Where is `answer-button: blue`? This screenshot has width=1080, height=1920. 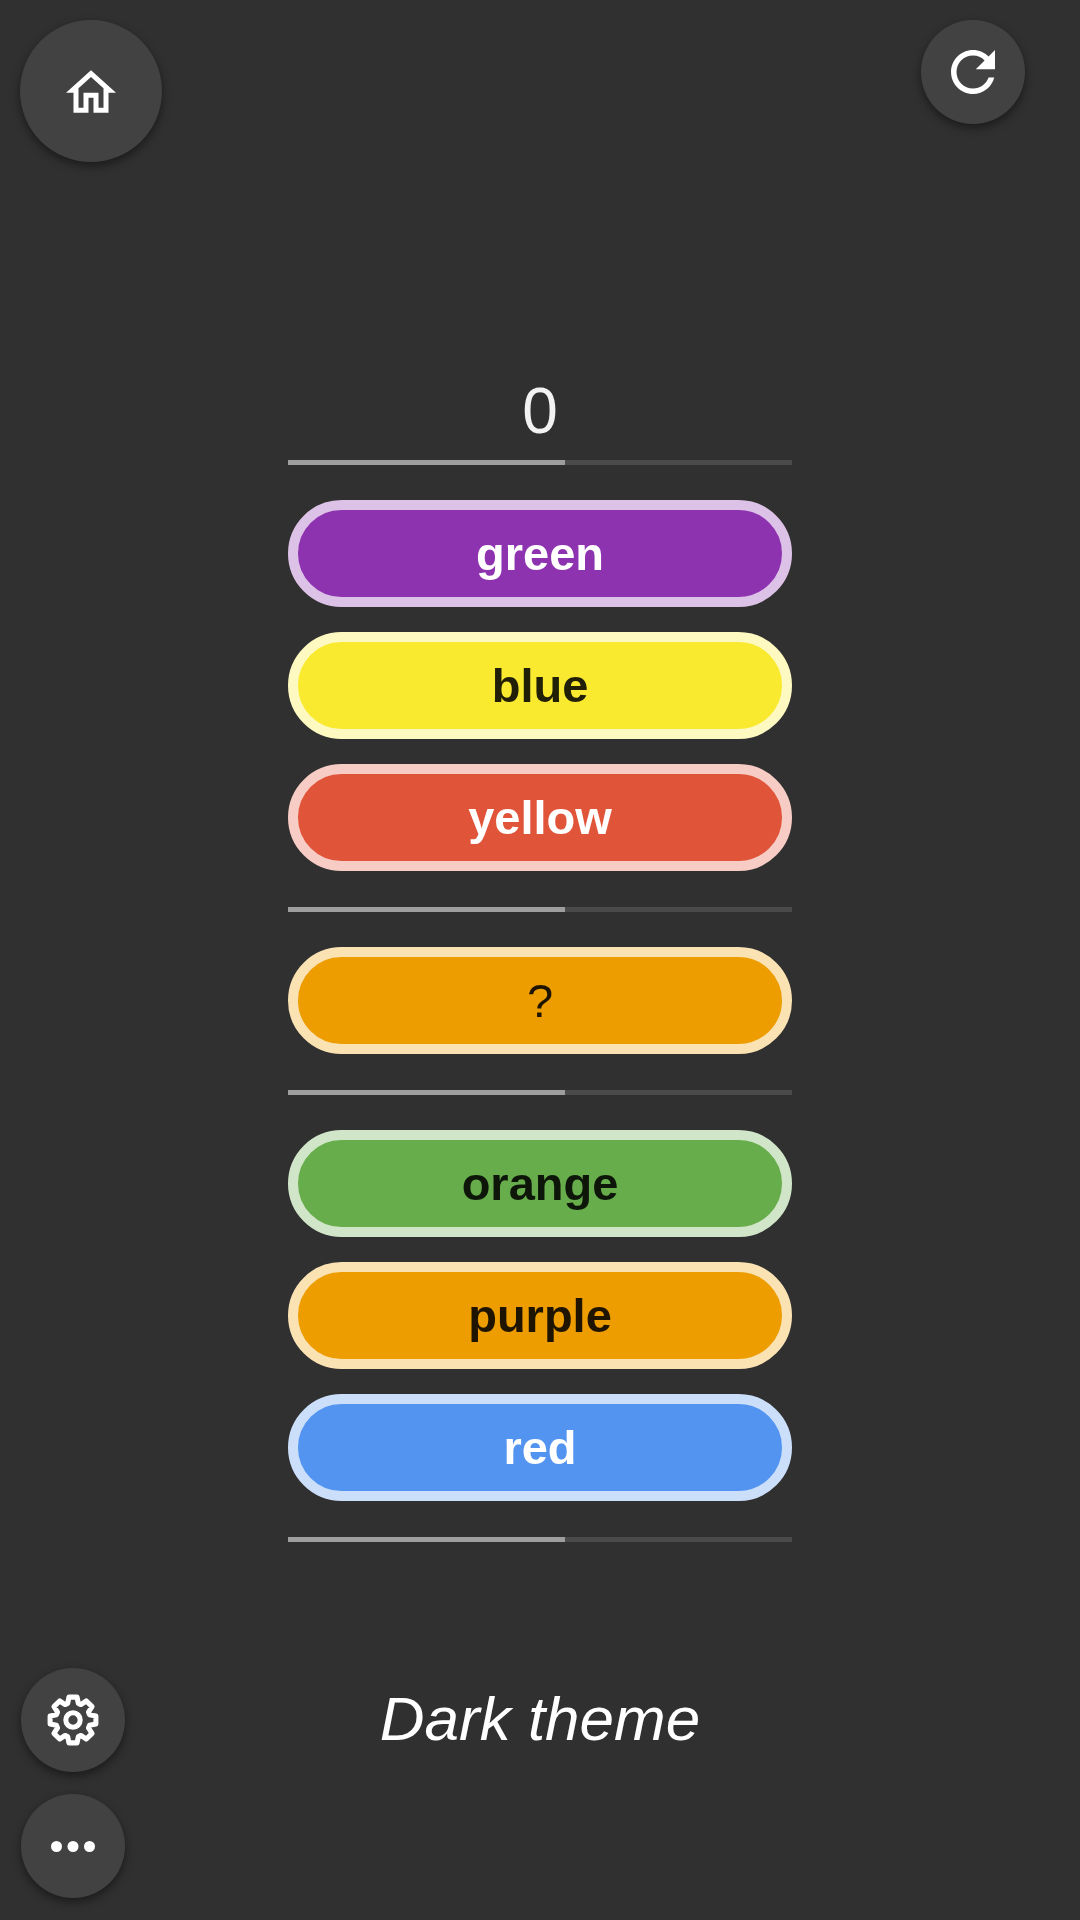
answer-button: blue is located at coordinates (540, 685).